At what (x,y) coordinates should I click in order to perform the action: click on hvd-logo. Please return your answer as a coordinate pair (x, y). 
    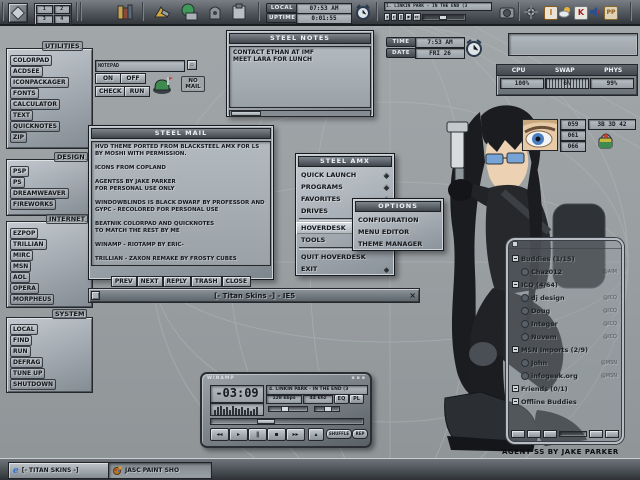
    Looking at the image, I should click on (18, 13).